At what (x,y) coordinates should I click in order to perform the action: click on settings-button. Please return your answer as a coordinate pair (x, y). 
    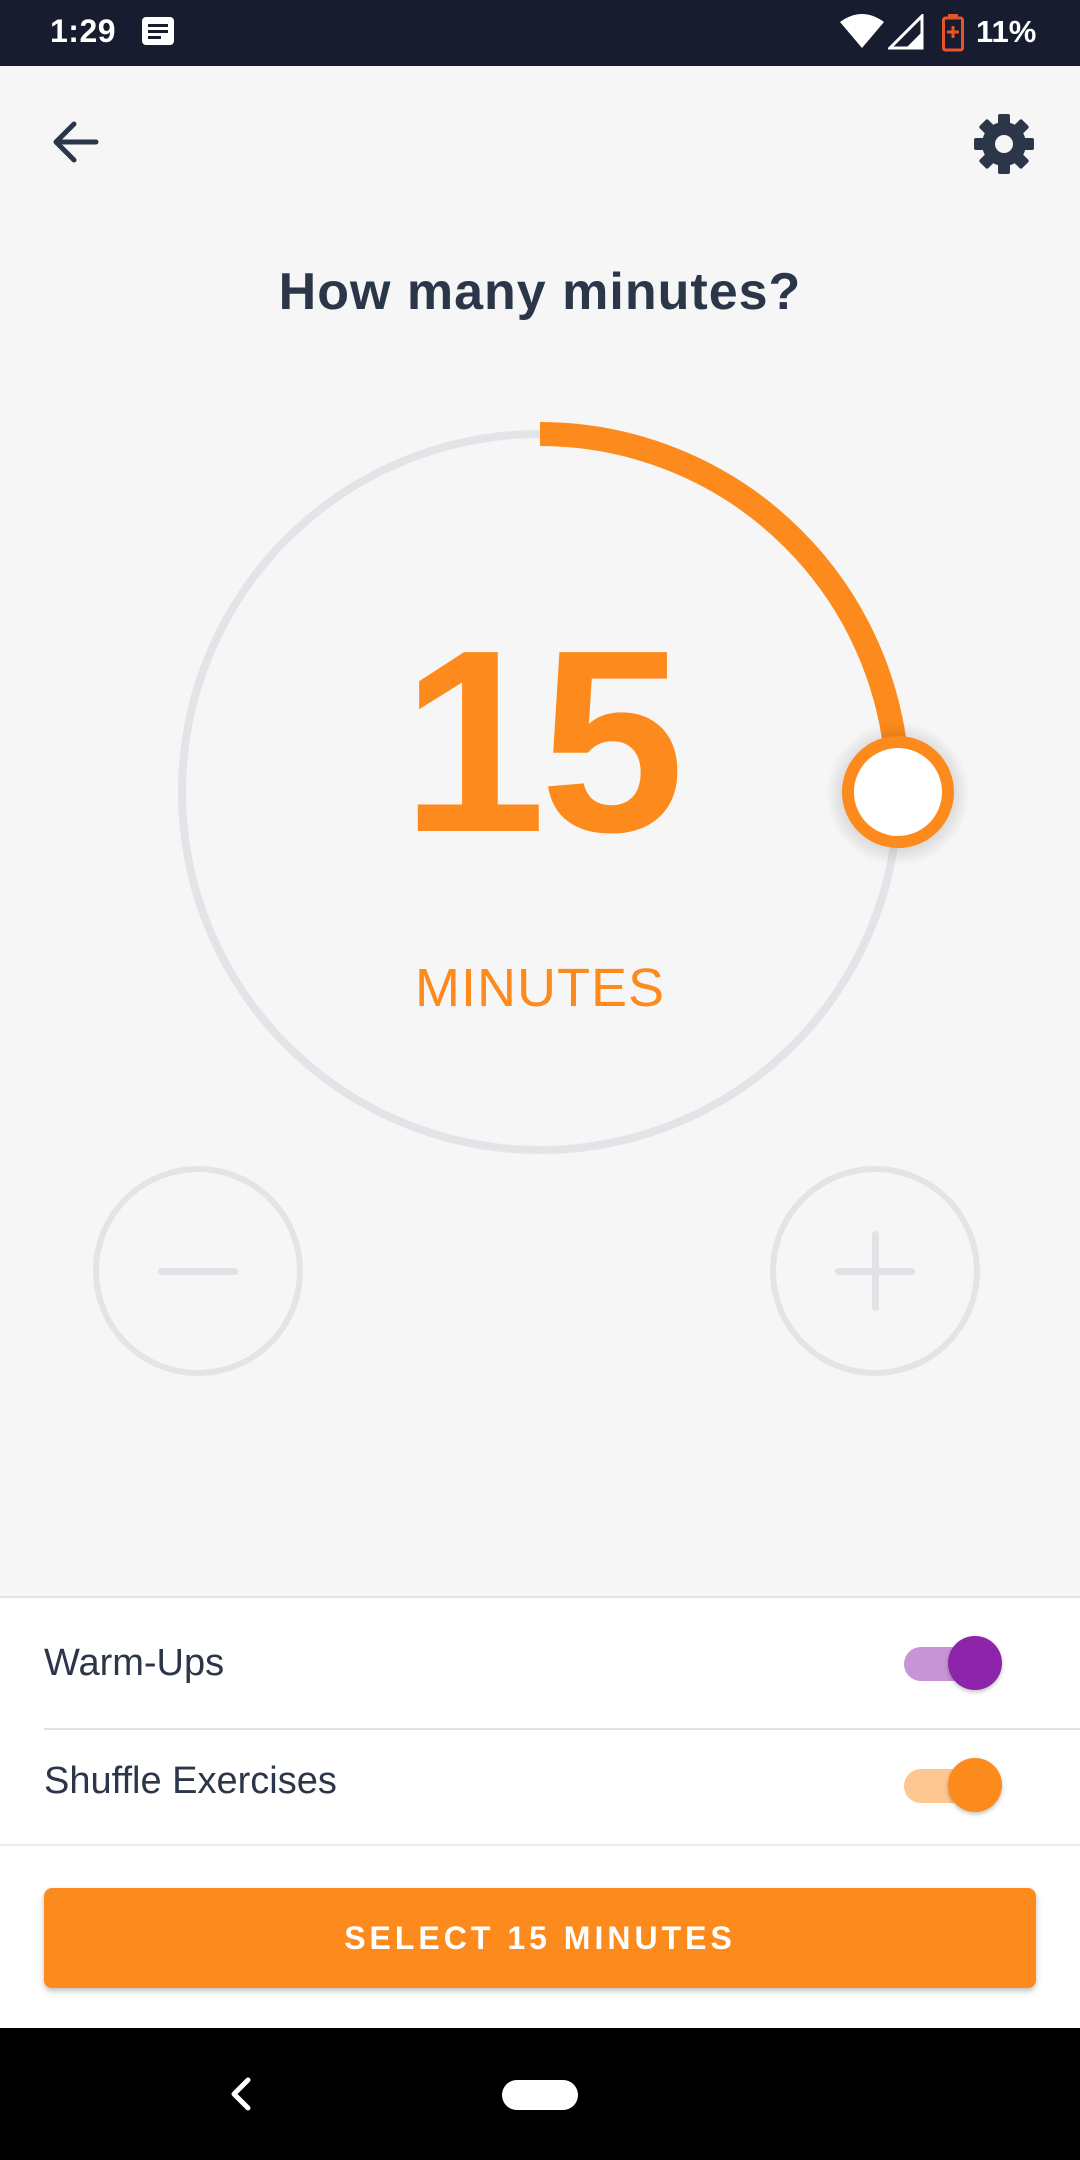
    Looking at the image, I should click on (1004, 144).